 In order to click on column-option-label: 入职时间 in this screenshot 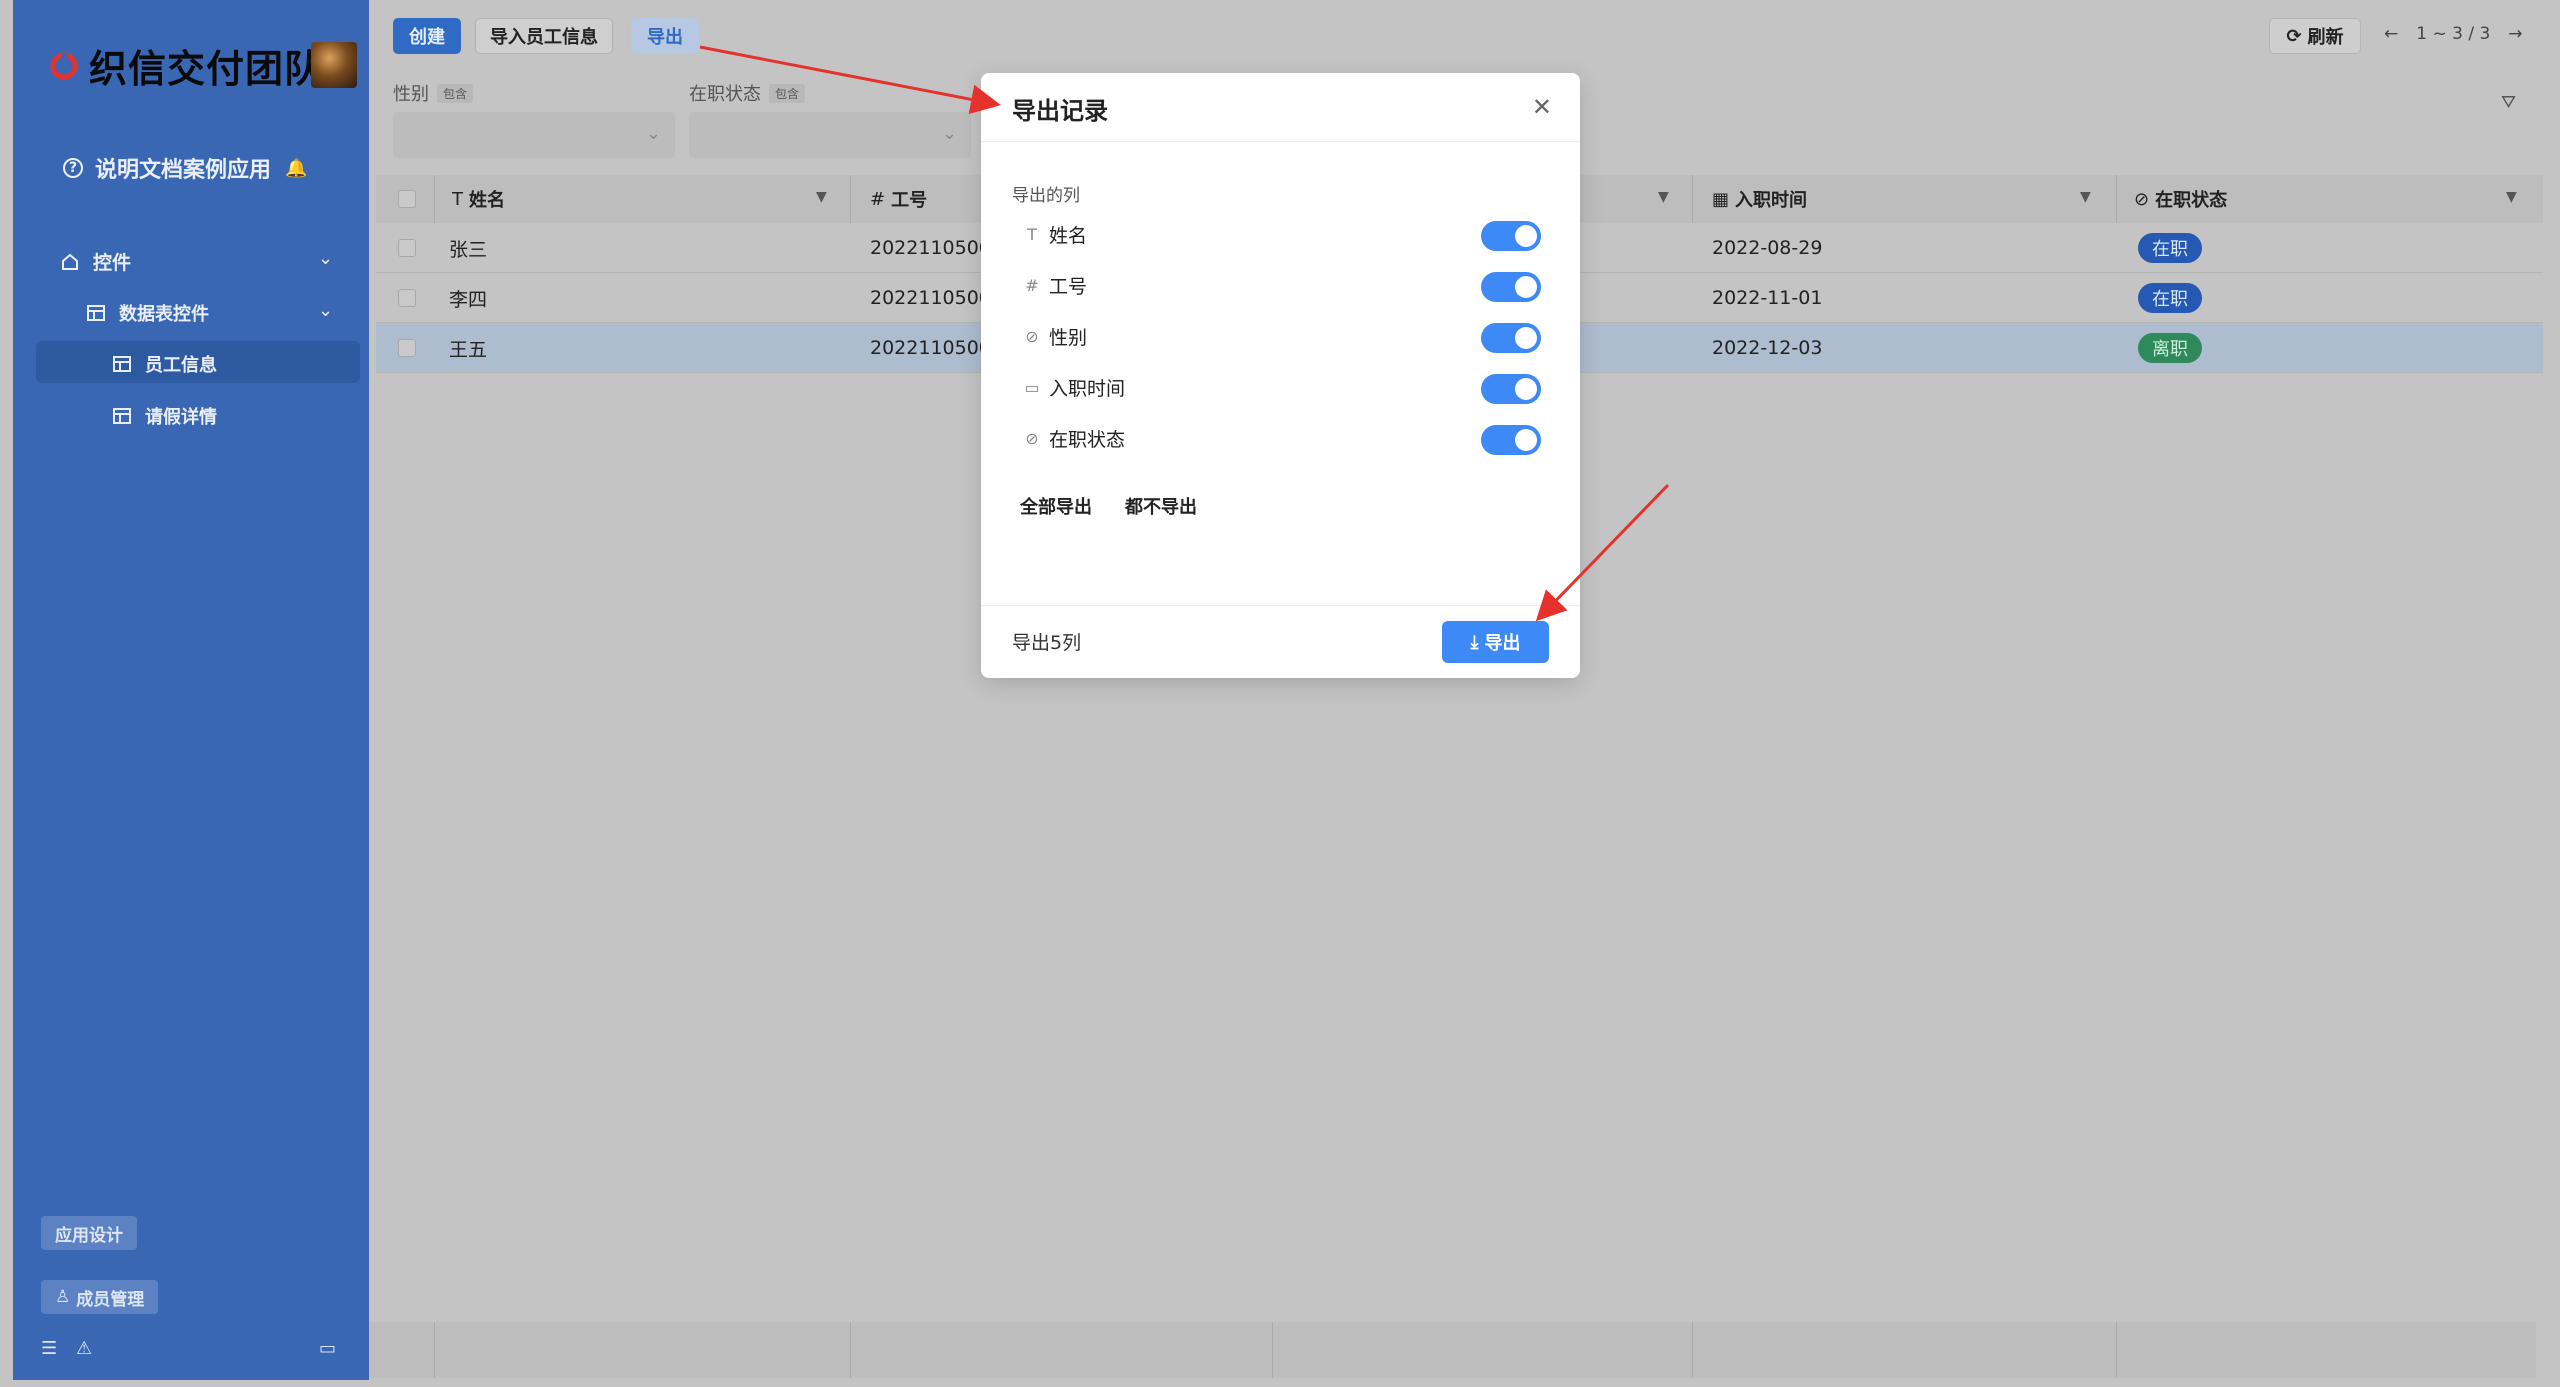, I will do `click(1087, 389)`.